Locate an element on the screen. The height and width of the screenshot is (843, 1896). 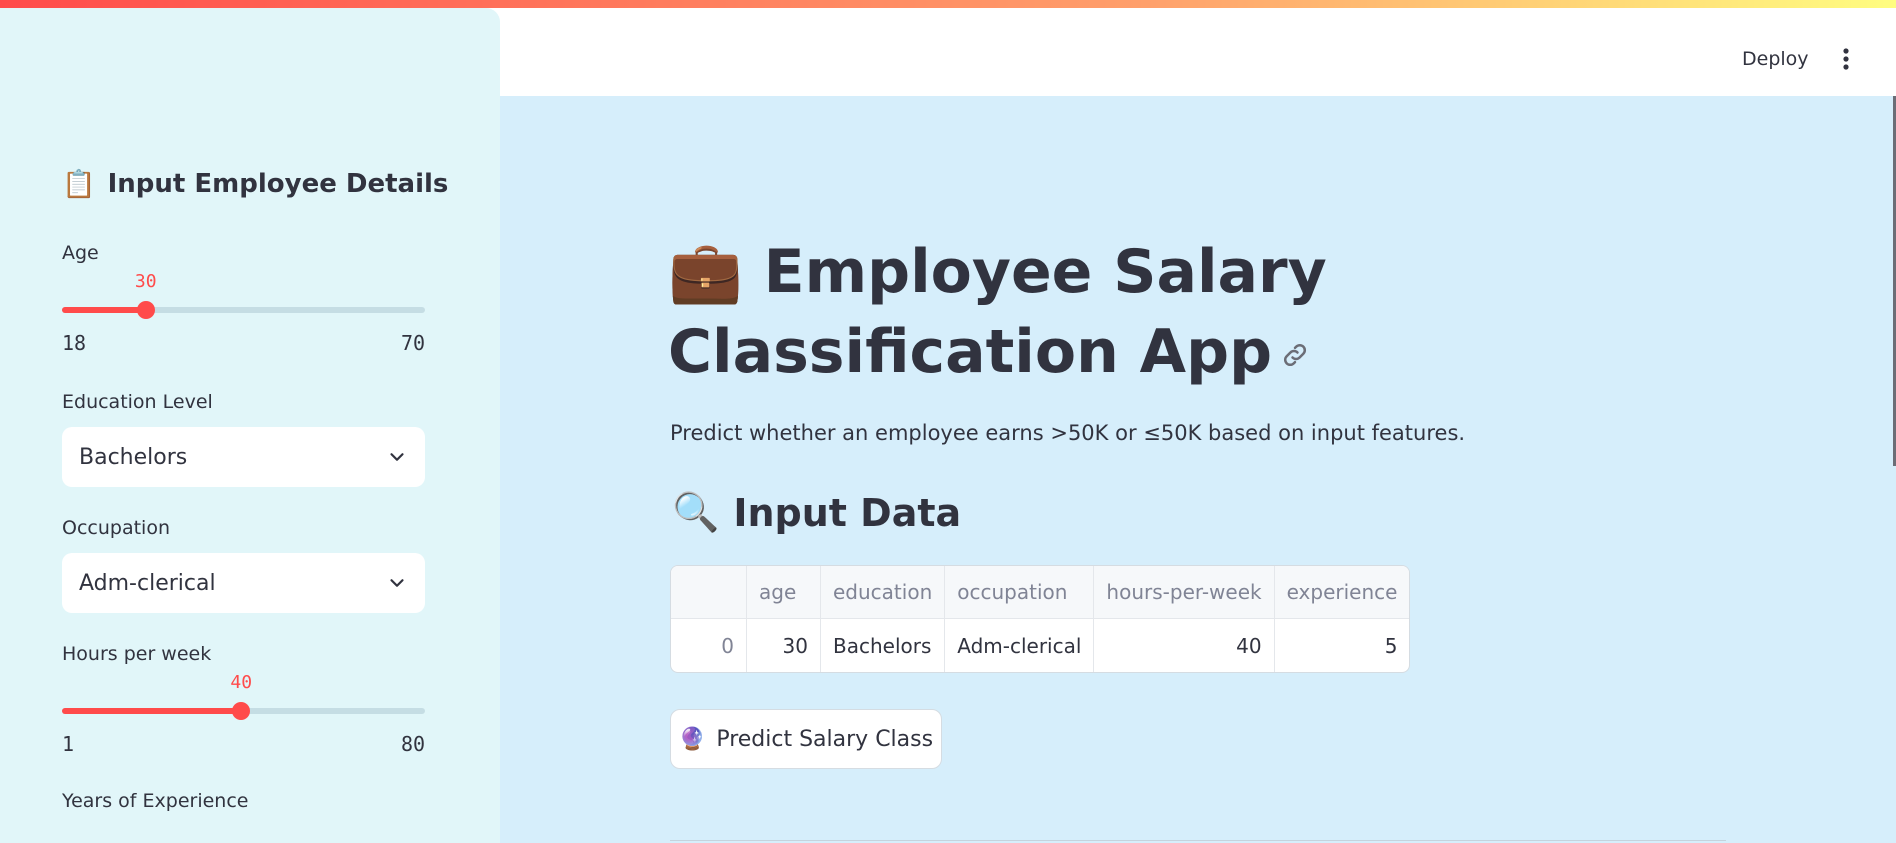
experience-label: Years of Experience is located at coordinates (155, 801).